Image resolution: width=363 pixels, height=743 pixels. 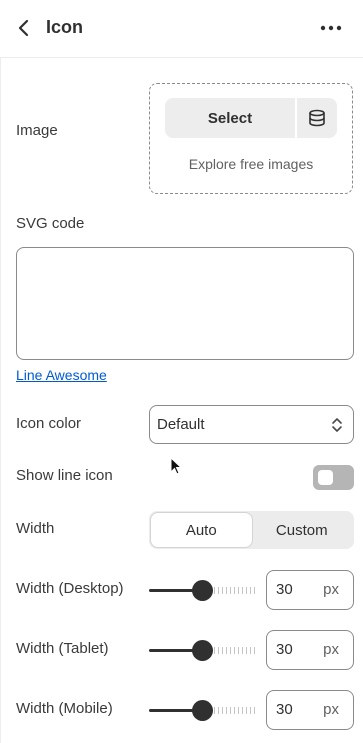 I want to click on show-line-icon-toggle, so click(x=333, y=477).